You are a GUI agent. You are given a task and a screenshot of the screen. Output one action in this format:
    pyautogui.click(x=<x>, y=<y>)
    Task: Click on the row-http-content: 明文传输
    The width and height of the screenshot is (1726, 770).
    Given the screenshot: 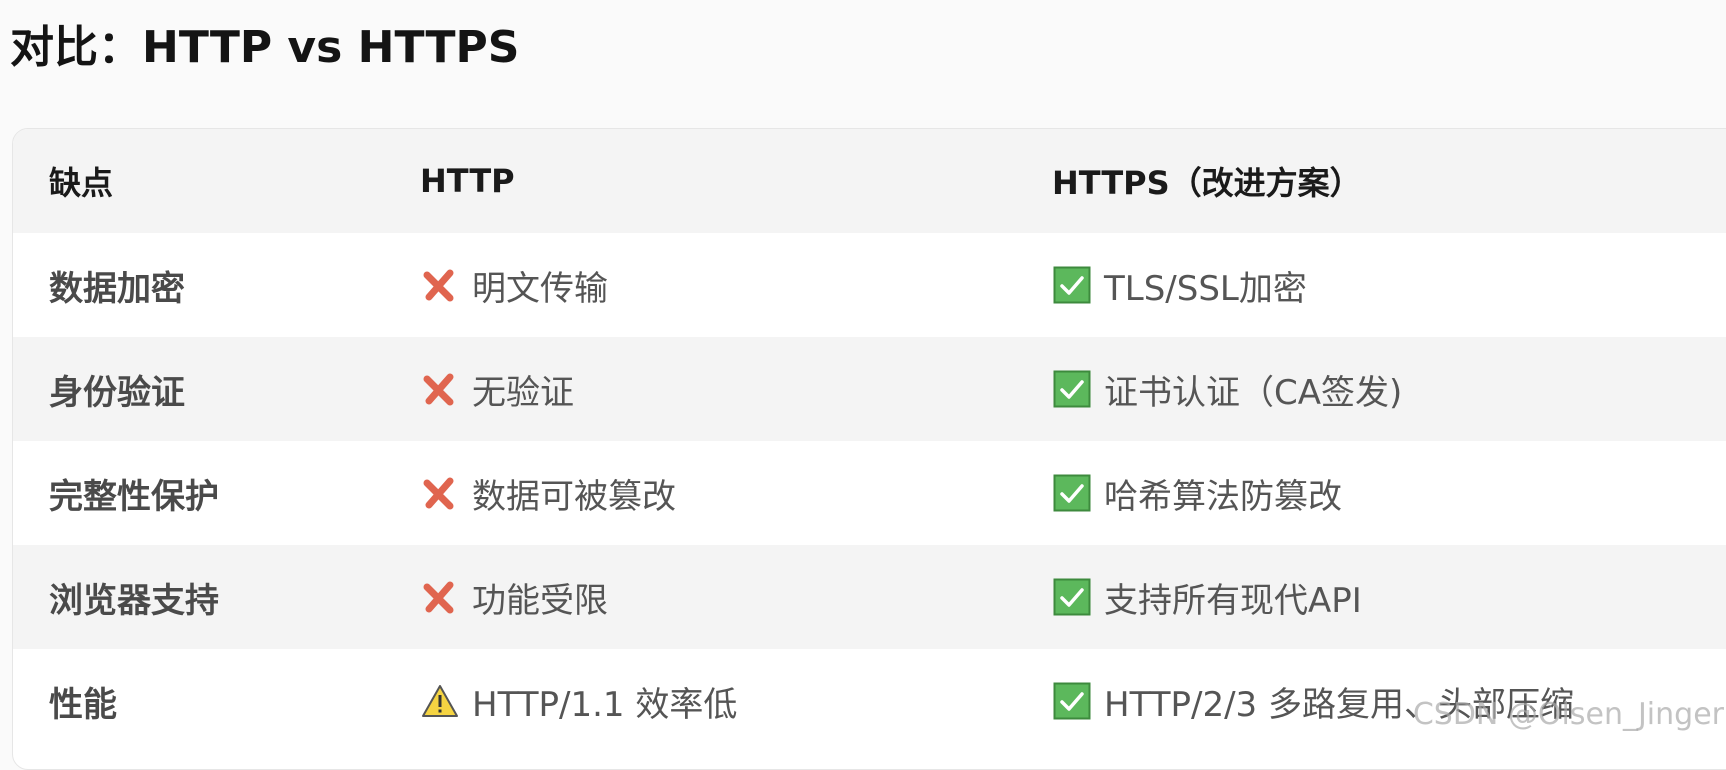 What is the action you would take?
    pyautogui.click(x=736, y=285)
    